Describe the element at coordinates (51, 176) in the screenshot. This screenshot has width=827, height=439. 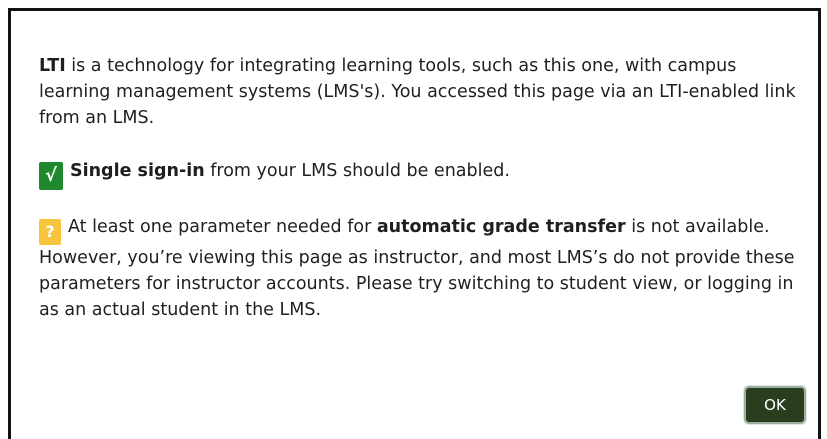
I see `checkmark-icon: √` at that location.